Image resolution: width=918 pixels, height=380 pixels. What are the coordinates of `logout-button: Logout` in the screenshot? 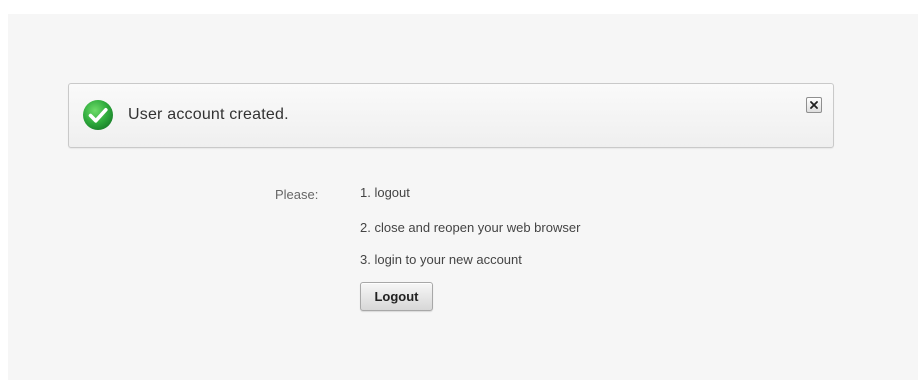 It's located at (396, 296).